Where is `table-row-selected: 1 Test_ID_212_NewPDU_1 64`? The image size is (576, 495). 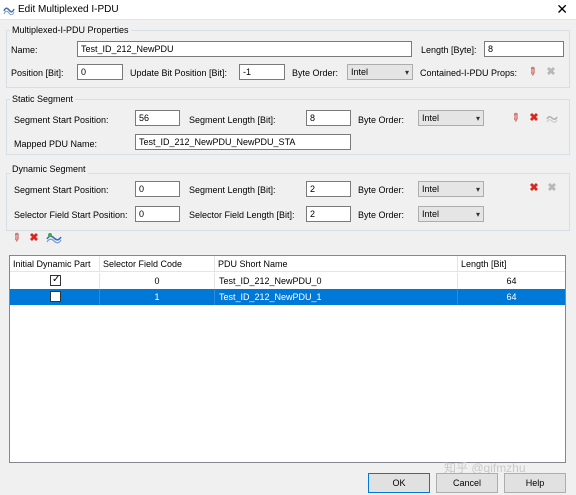 table-row-selected: 1 Test_ID_212_NewPDU_1 64 is located at coordinates (287, 297).